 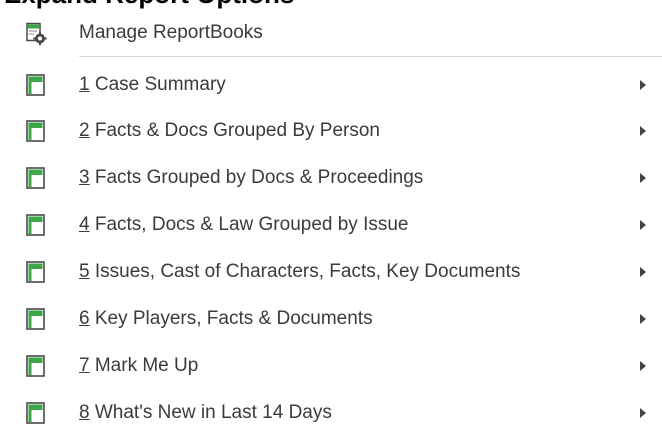 What do you see at coordinates (84, 318) in the screenshot?
I see `menu-item-mnemonic: 6` at bounding box center [84, 318].